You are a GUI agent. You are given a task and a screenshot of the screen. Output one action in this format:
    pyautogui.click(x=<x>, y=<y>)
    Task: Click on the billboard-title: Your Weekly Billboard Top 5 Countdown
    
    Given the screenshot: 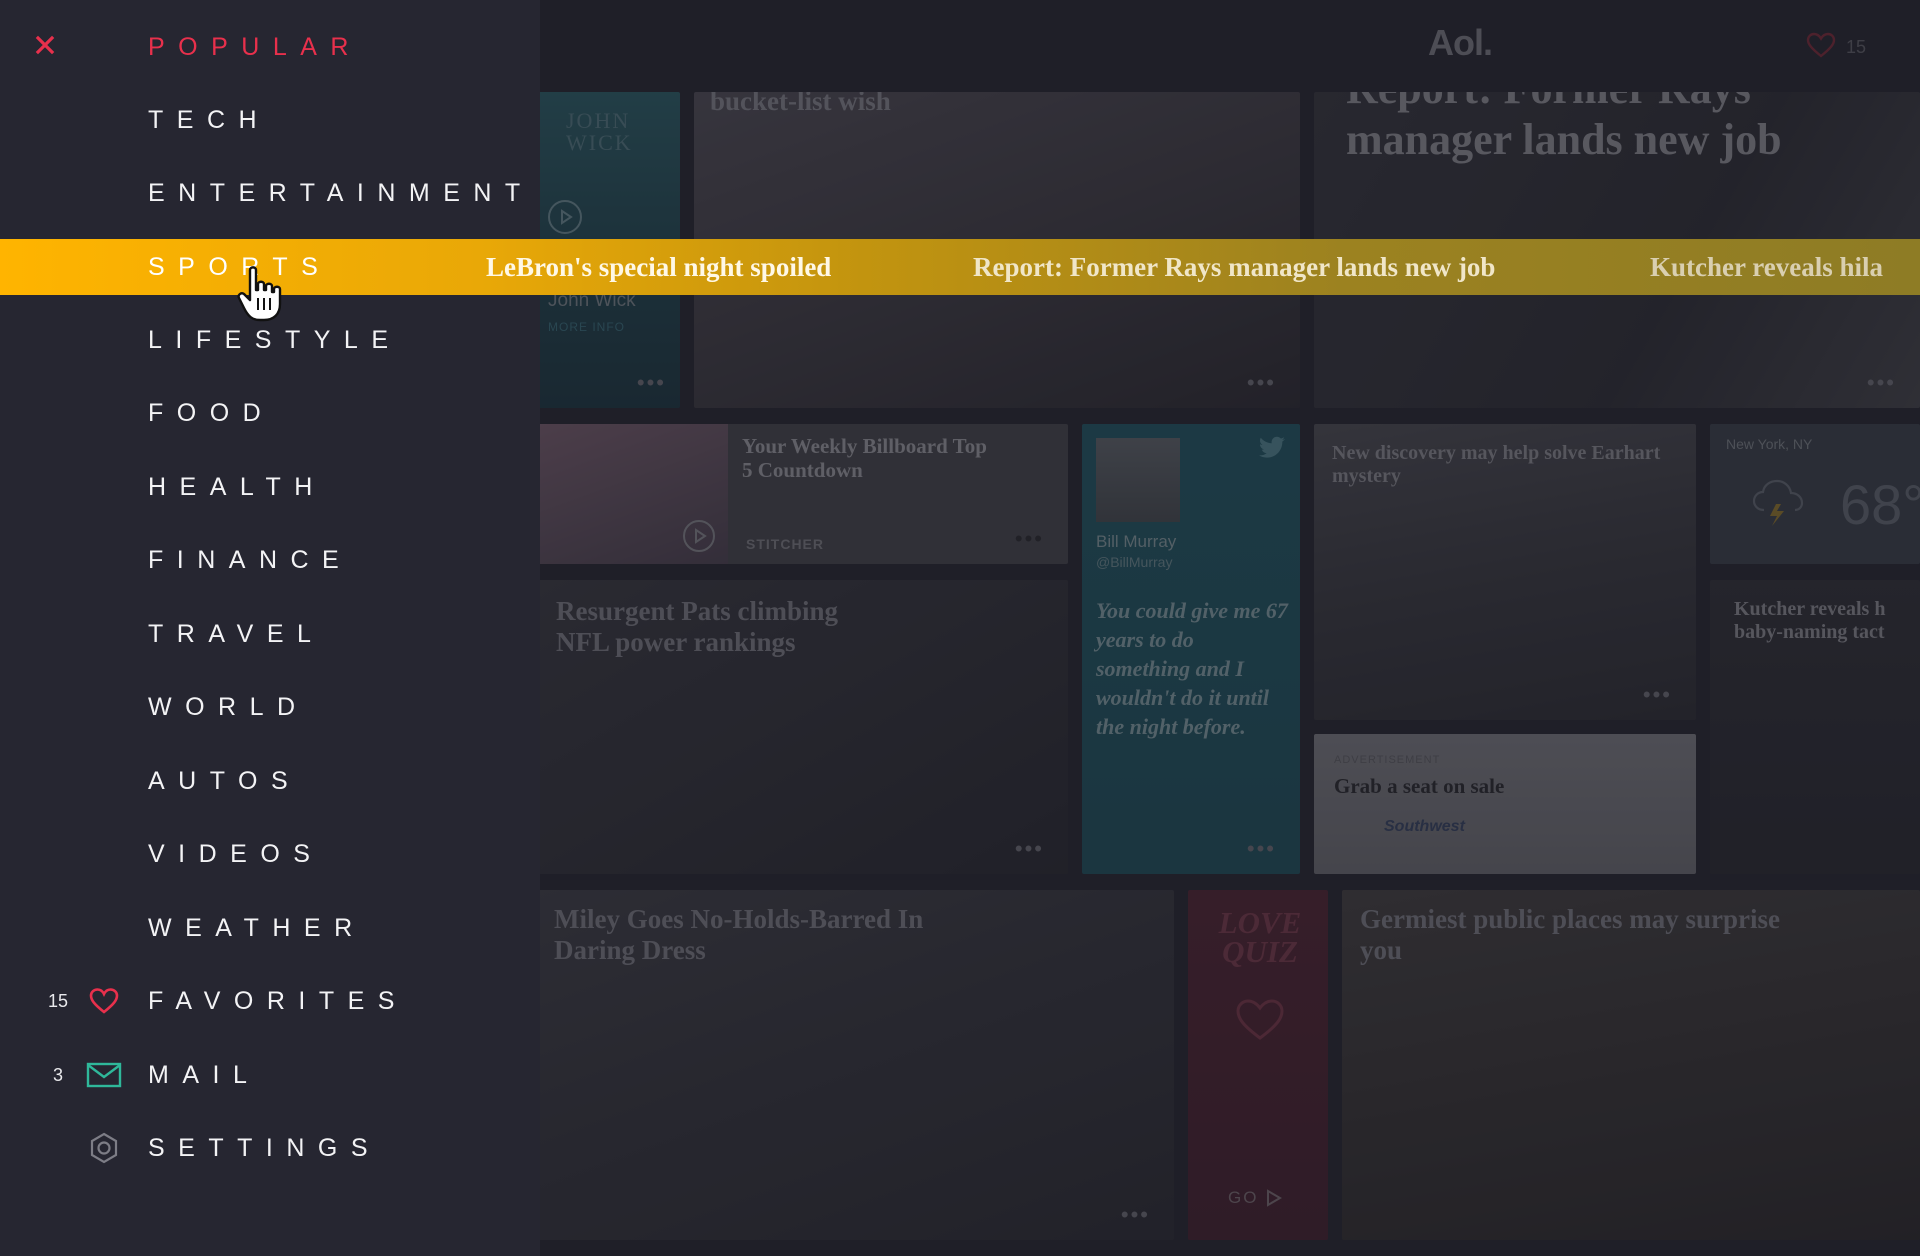 What is the action you would take?
    pyautogui.click(x=864, y=458)
    